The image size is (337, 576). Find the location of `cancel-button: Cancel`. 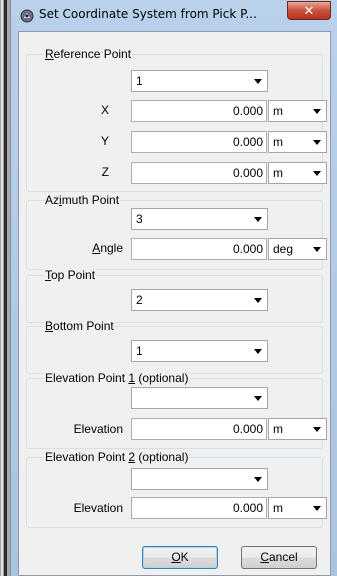

cancel-button: Cancel is located at coordinates (279, 557).